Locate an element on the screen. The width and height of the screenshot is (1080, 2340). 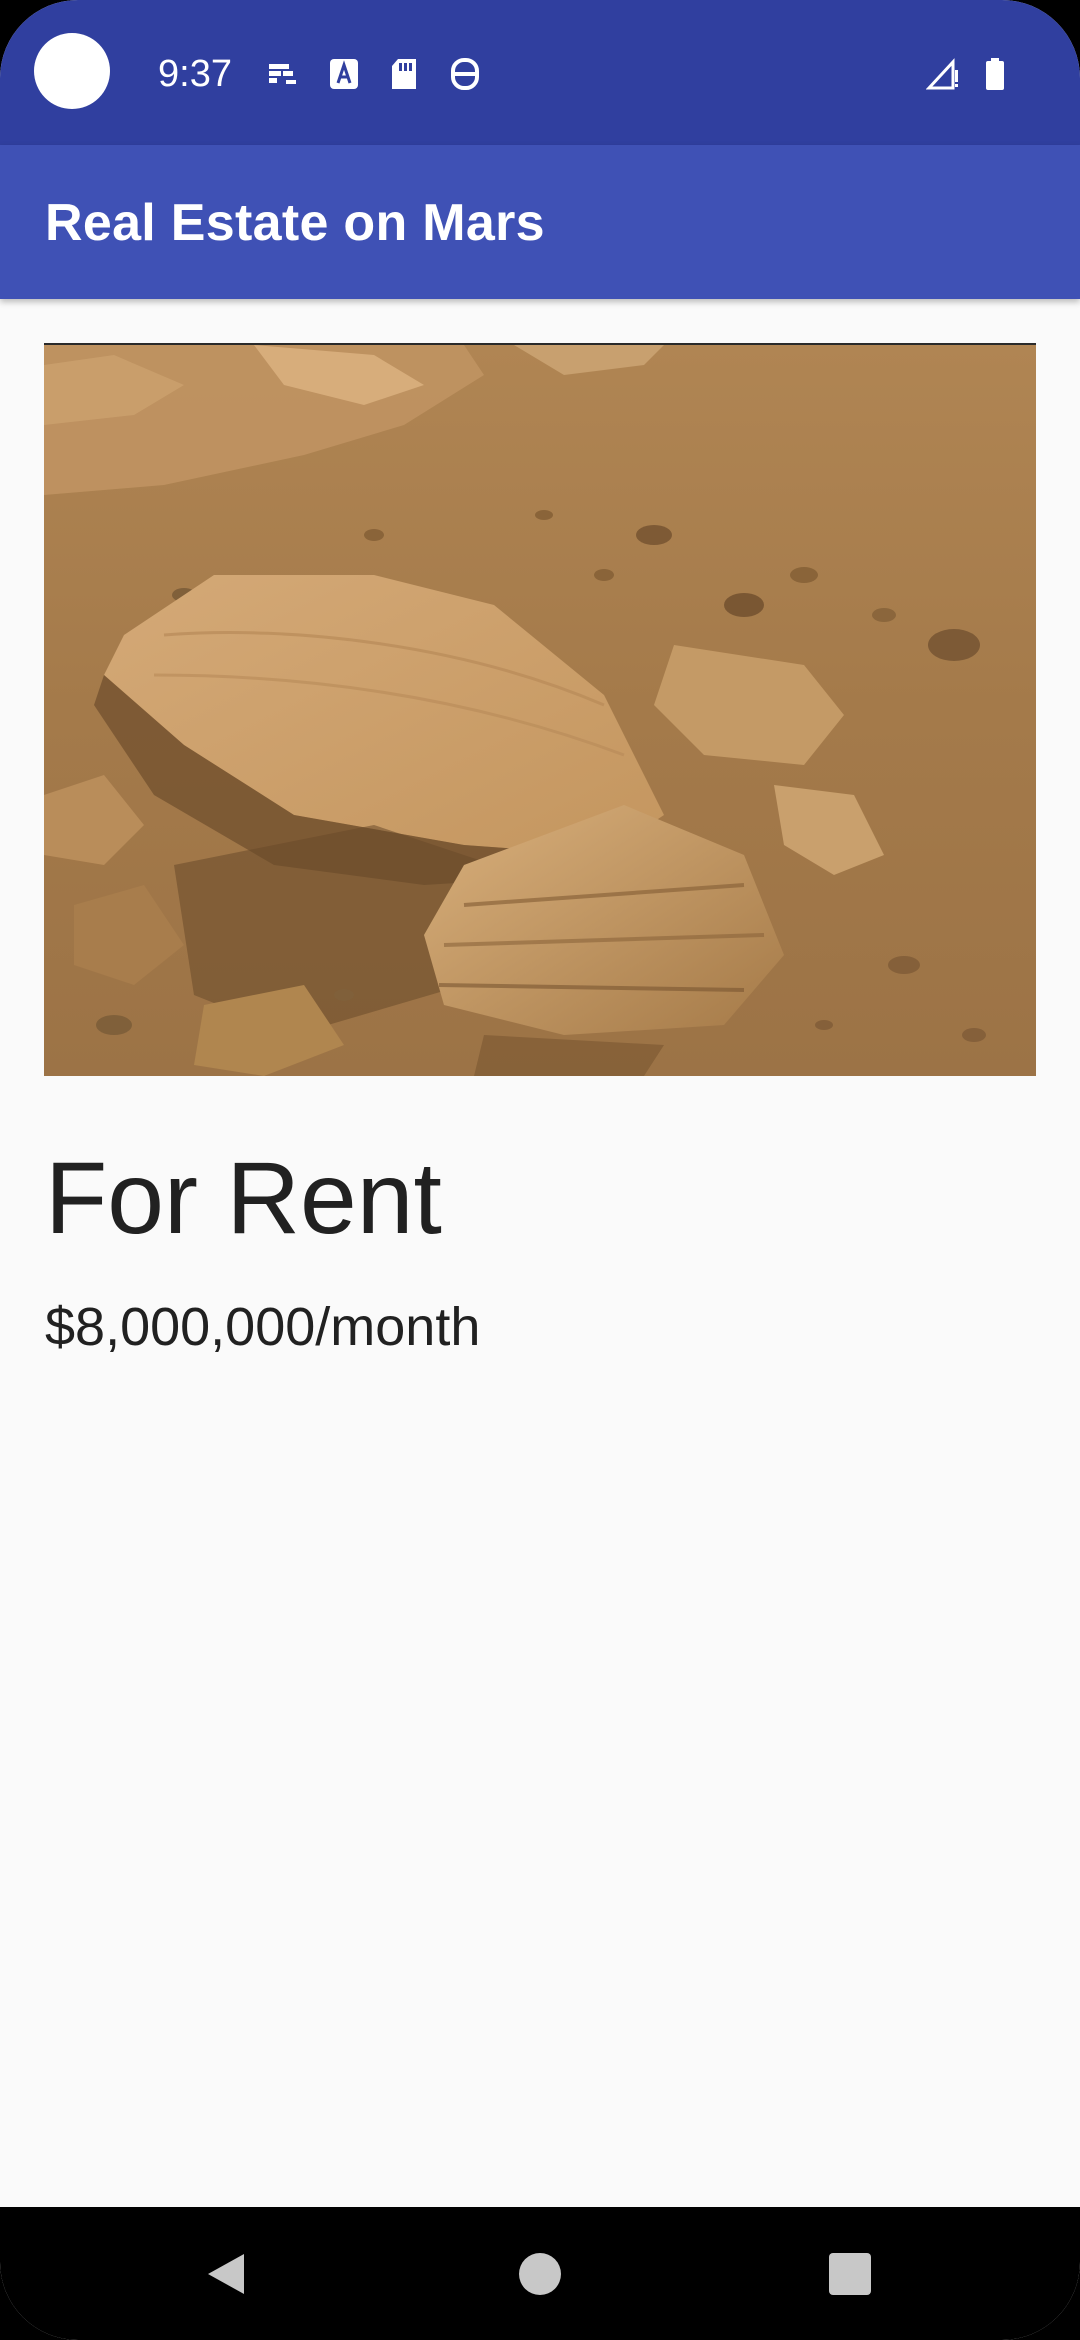
status-bar: 9:37 is located at coordinates (540, 72).